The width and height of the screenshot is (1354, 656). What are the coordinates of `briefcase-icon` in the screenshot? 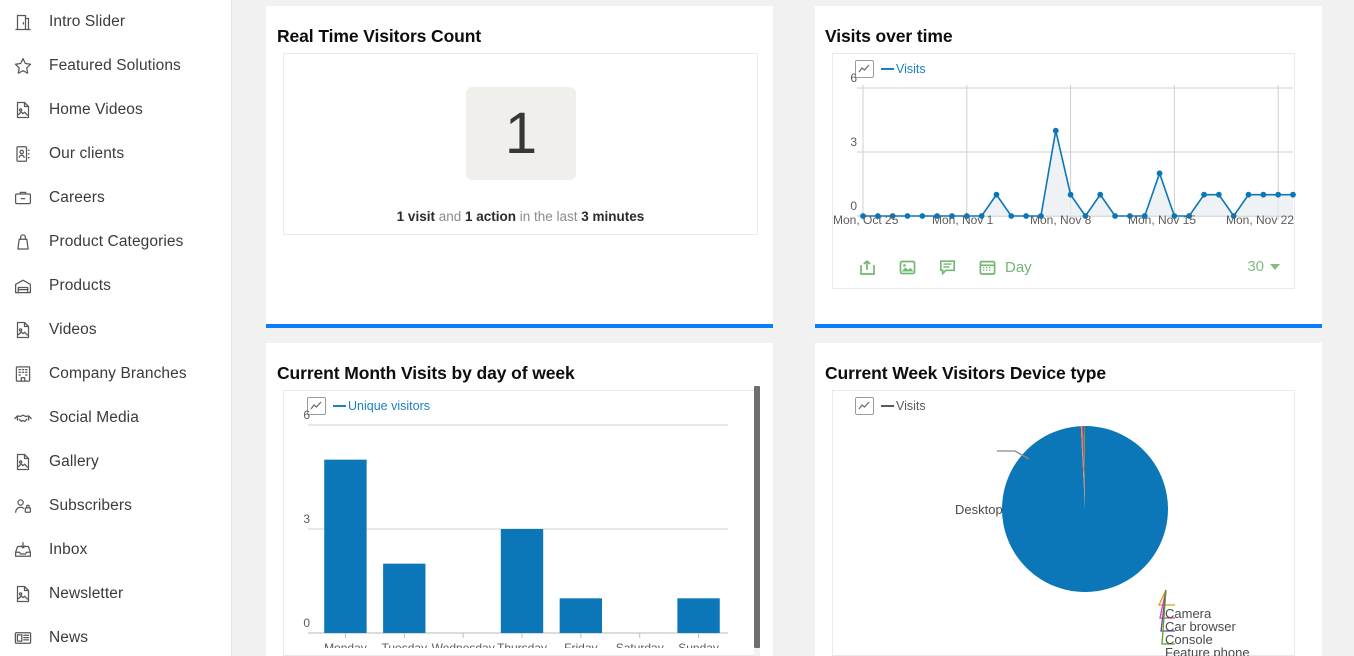 It's located at (23, 198).